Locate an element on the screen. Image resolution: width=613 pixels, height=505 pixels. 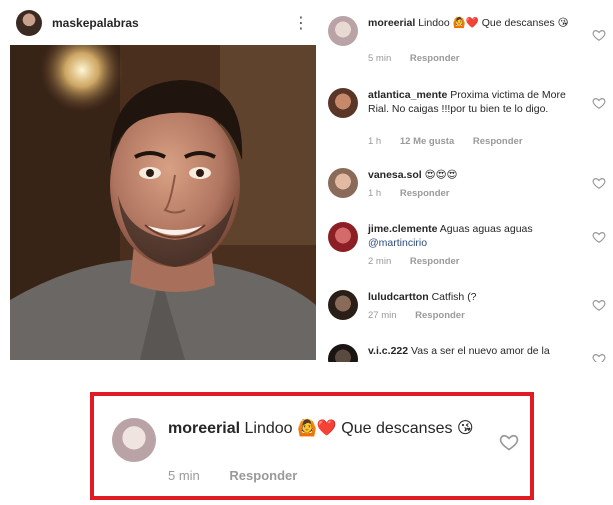
comment-meta: 2 min Responder is located at coordinates (422, 261).